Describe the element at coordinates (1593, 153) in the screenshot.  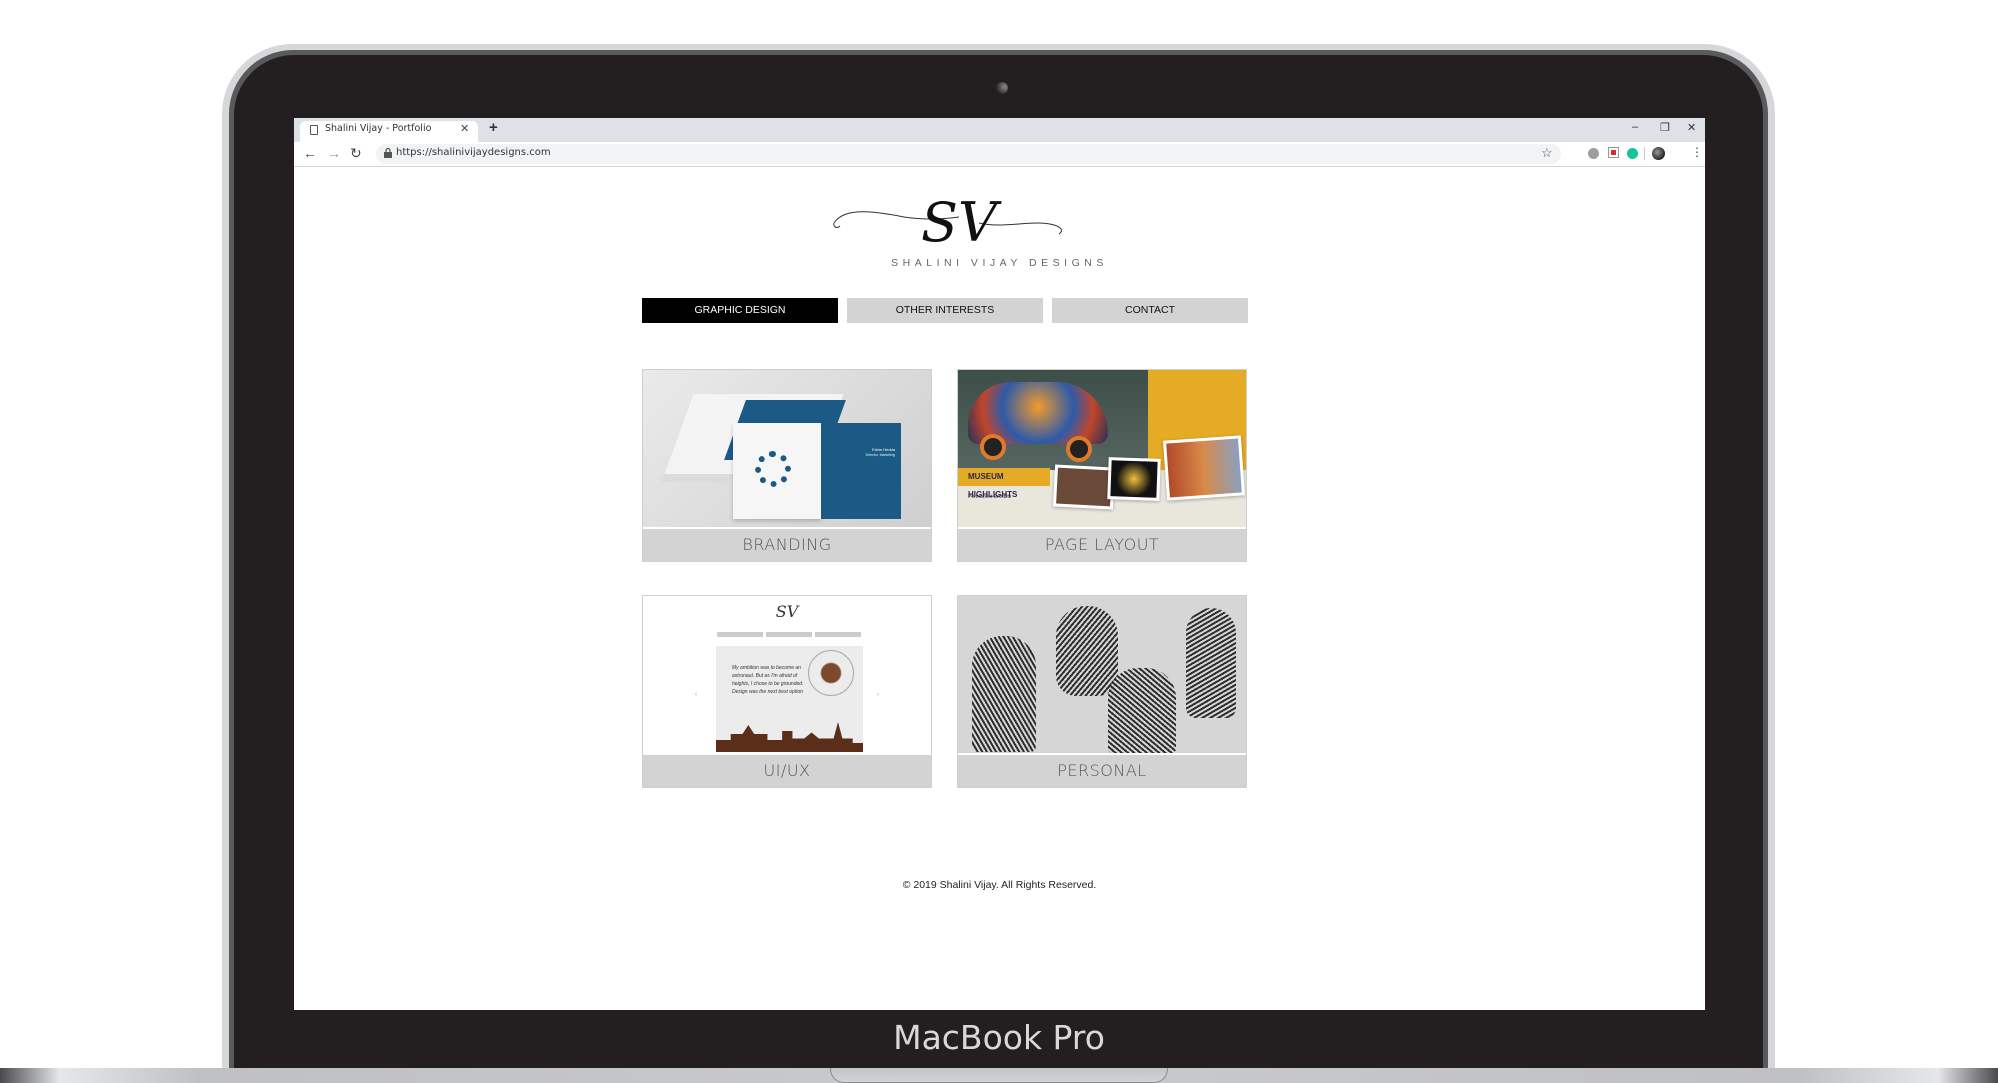
I see `gray-circle-extension-icon` at that location.